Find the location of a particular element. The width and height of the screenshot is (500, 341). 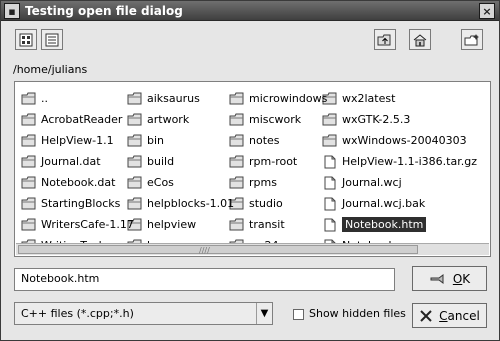

item-label: wxWindows-20040303 is located at coordinates (404, 140).